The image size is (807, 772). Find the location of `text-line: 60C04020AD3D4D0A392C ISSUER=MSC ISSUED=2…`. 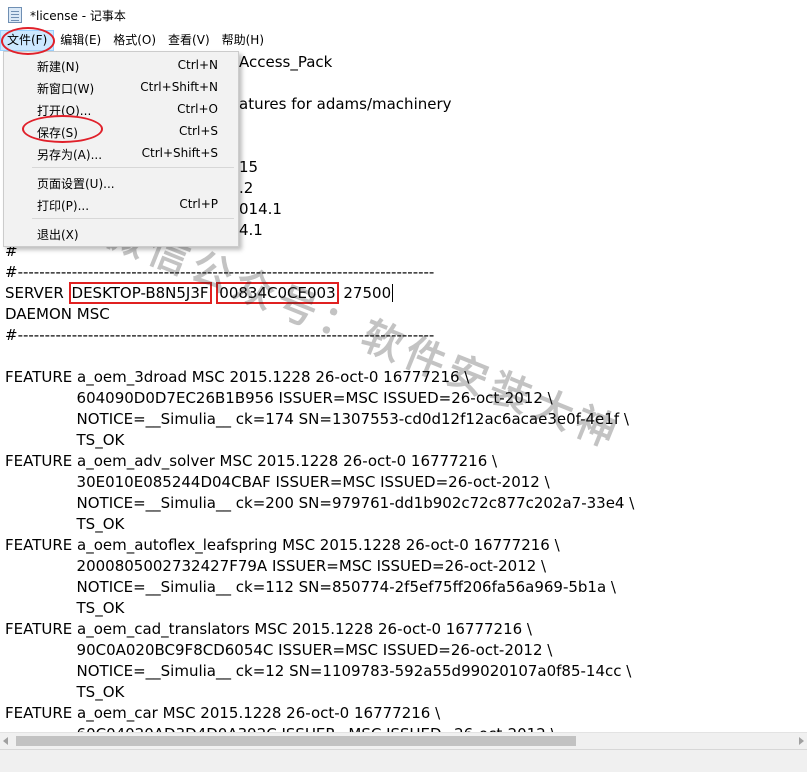

text-line: 60C04020AD3D4D0A392C ISSUER=MSC ISSUED=2… is located at coordinates (280, 728).